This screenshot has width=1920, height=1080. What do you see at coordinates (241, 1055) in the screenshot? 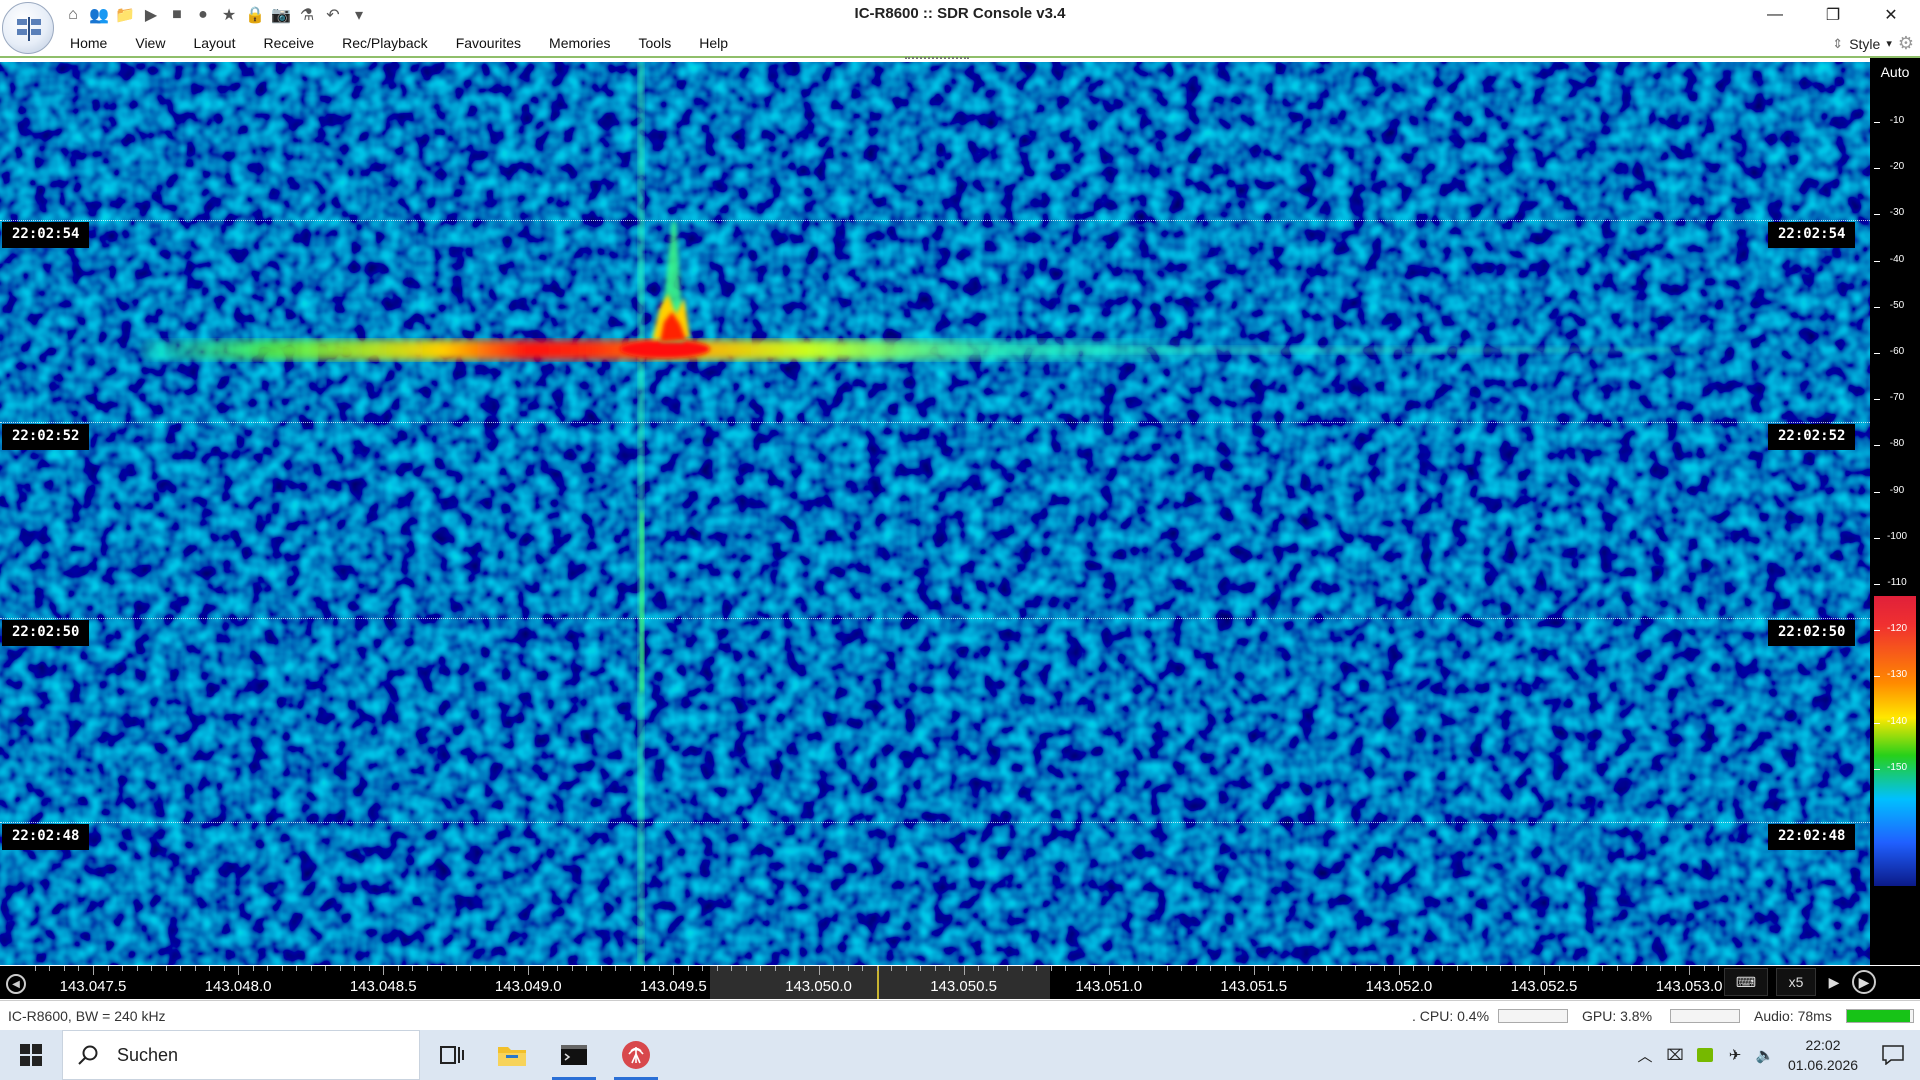
I see `taskbar-search-box: Suchen` at bounding box center [241, 1055].